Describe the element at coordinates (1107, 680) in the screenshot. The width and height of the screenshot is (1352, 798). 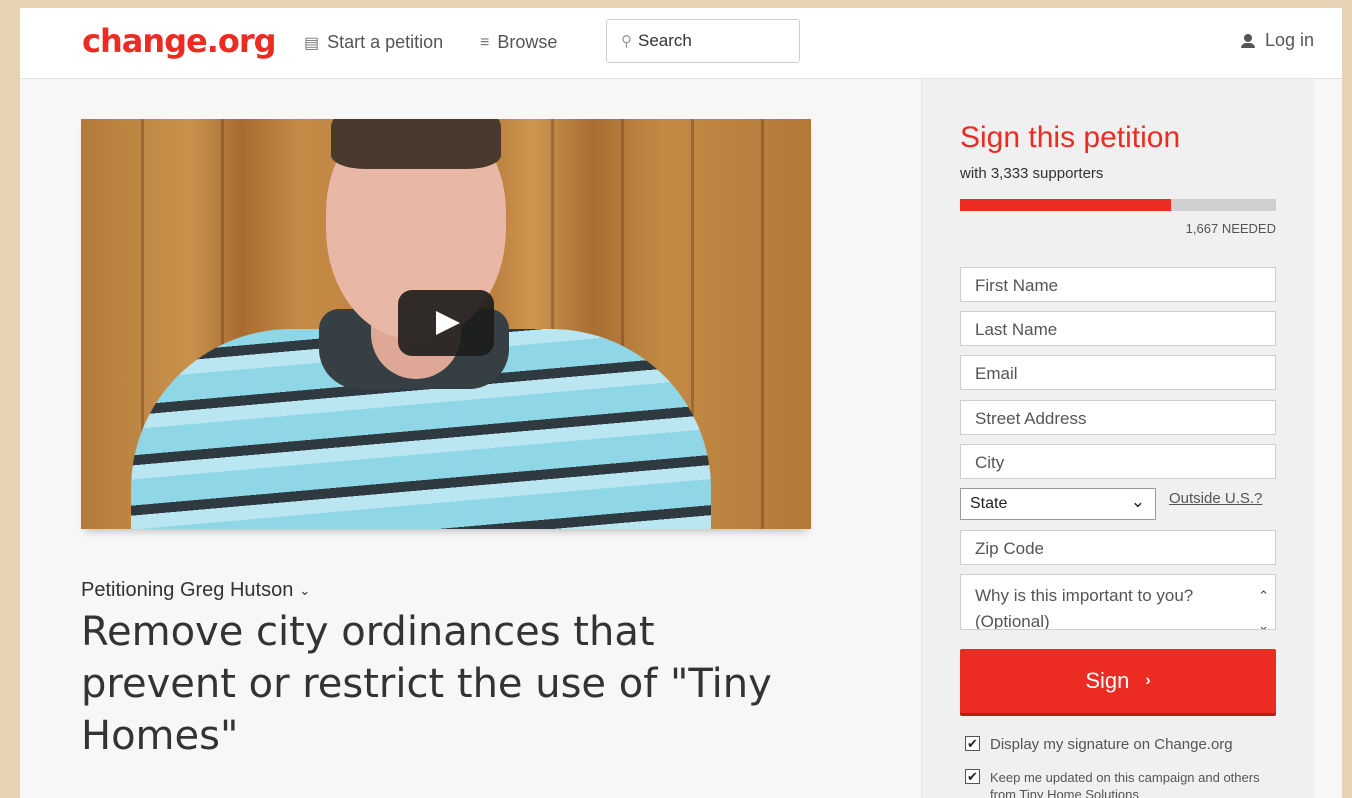
I see `sign-button-label: Sign` at that location.